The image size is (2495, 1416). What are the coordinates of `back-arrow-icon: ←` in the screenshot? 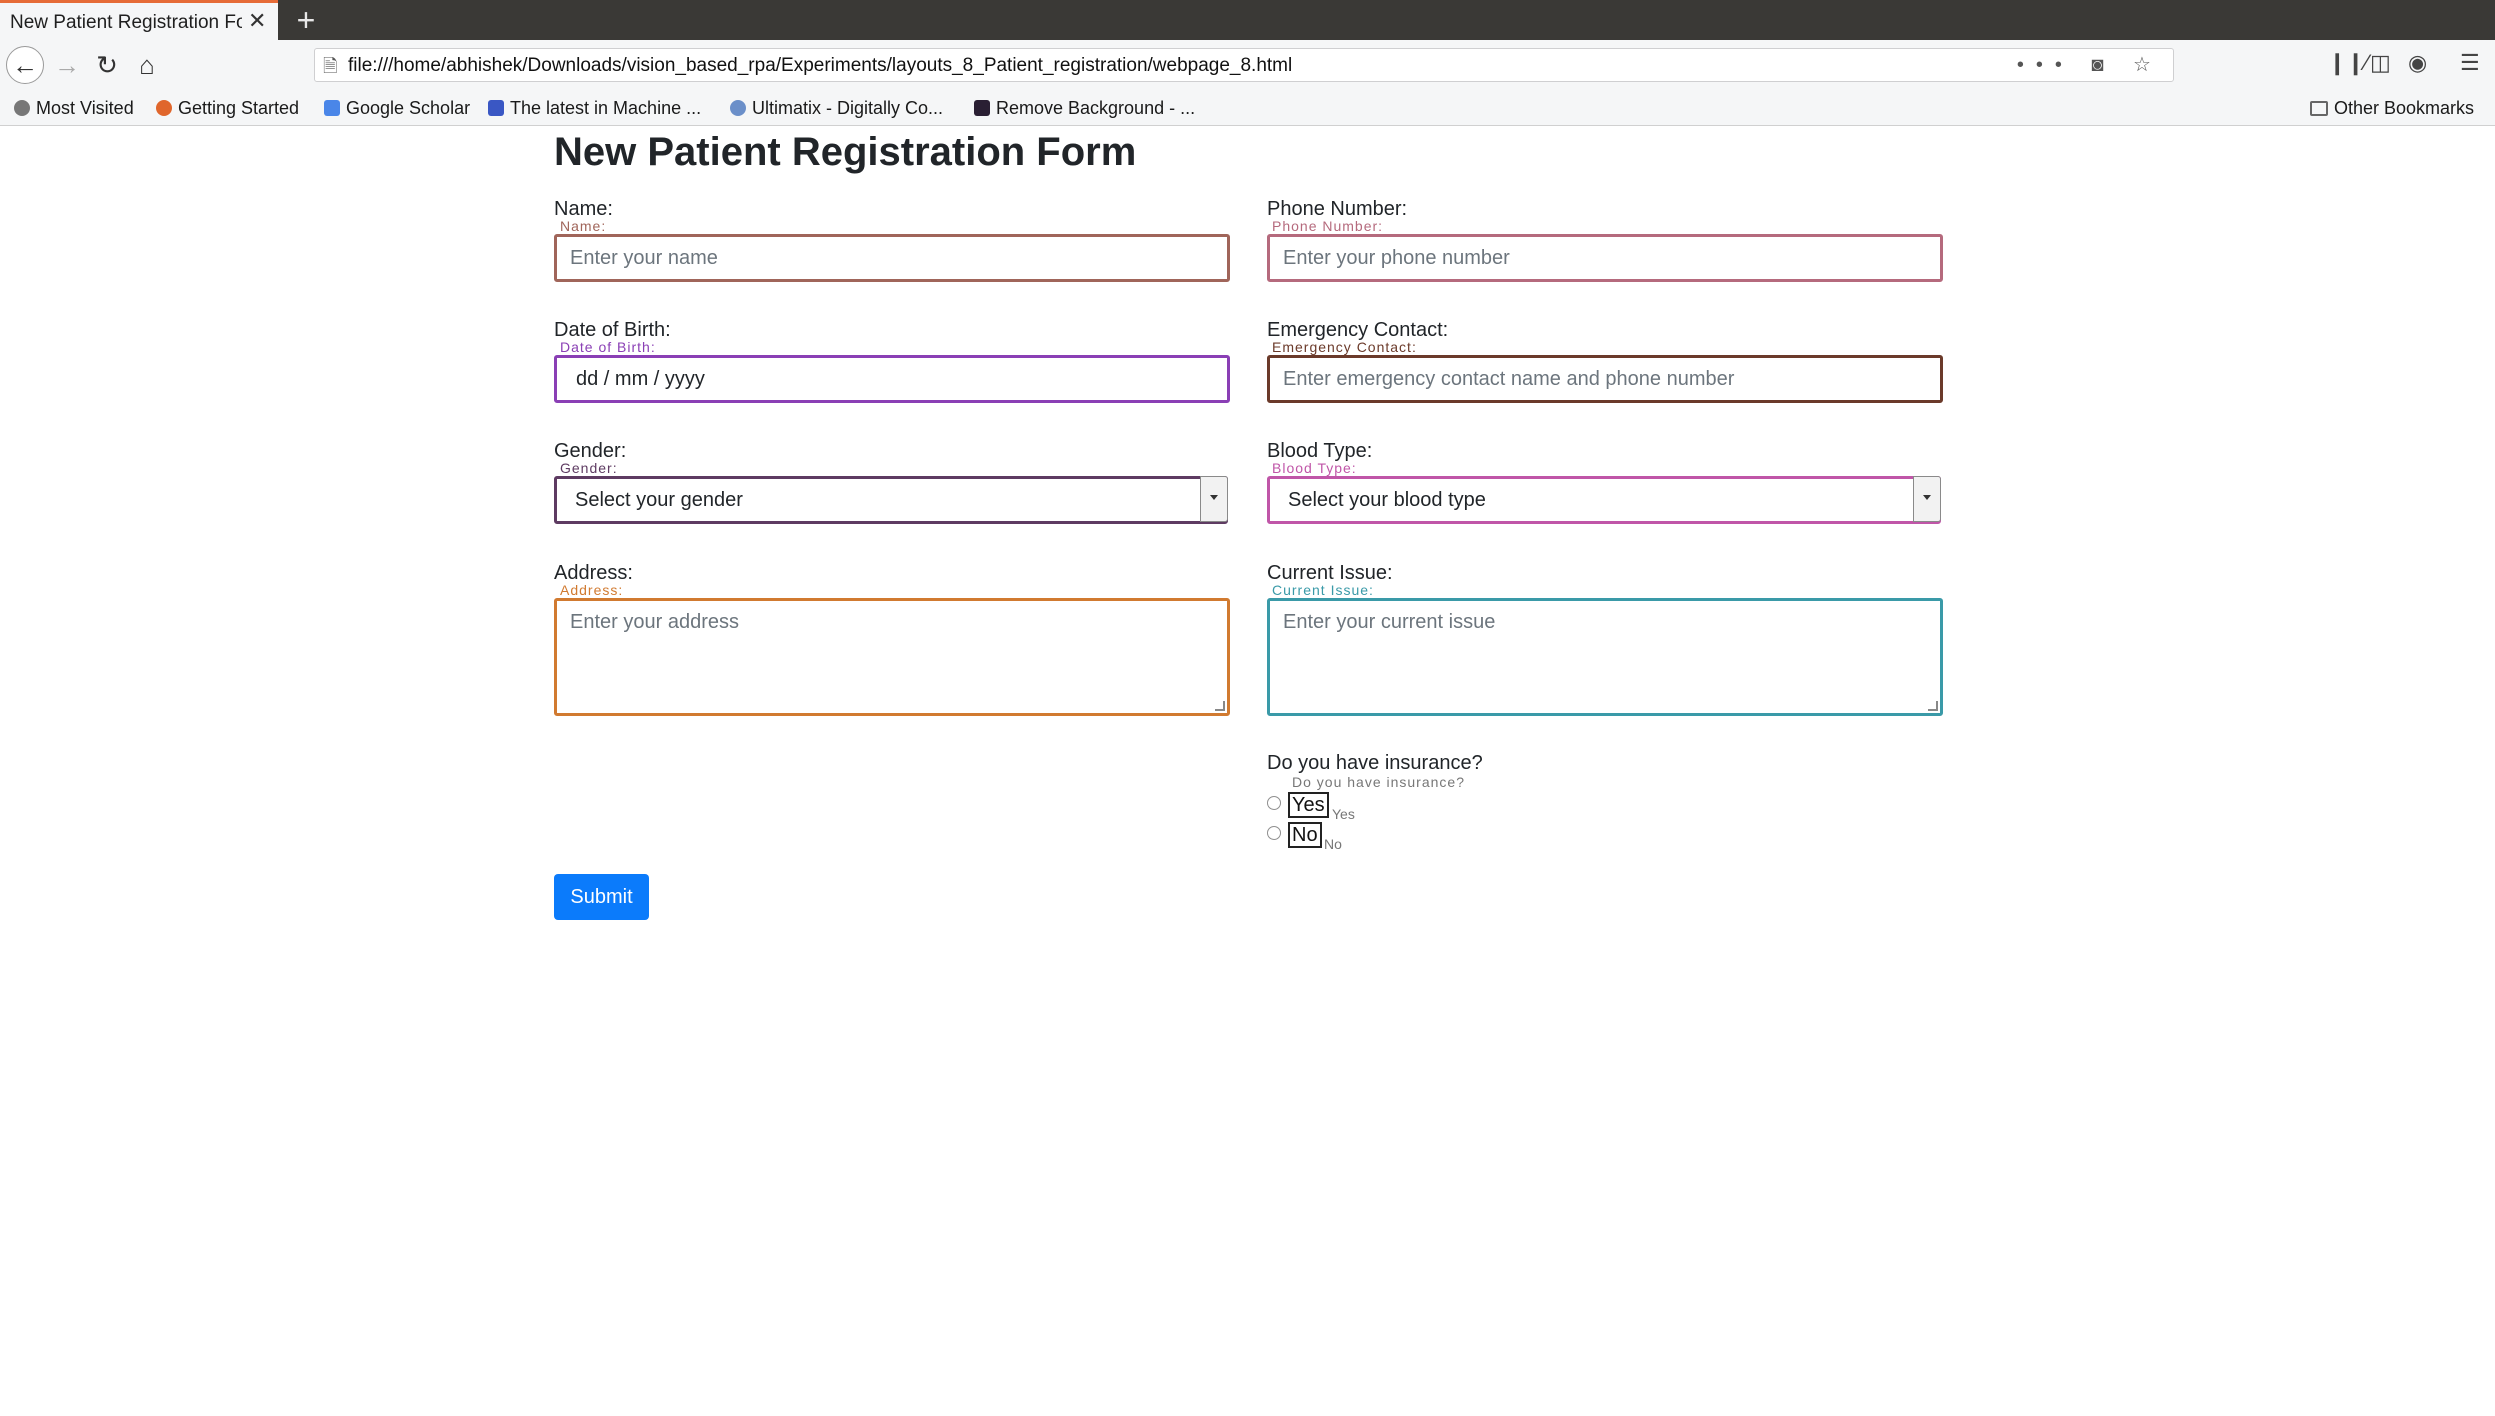 It's located at (25, 65).